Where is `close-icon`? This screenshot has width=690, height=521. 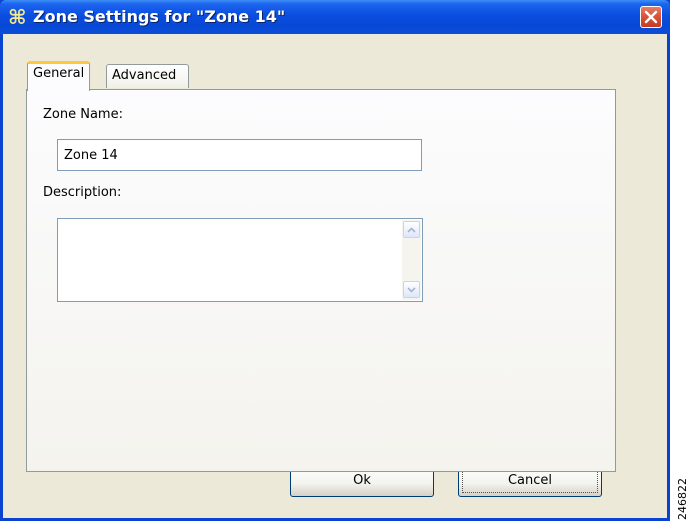
close-icon is located at coordinates (651, 17).